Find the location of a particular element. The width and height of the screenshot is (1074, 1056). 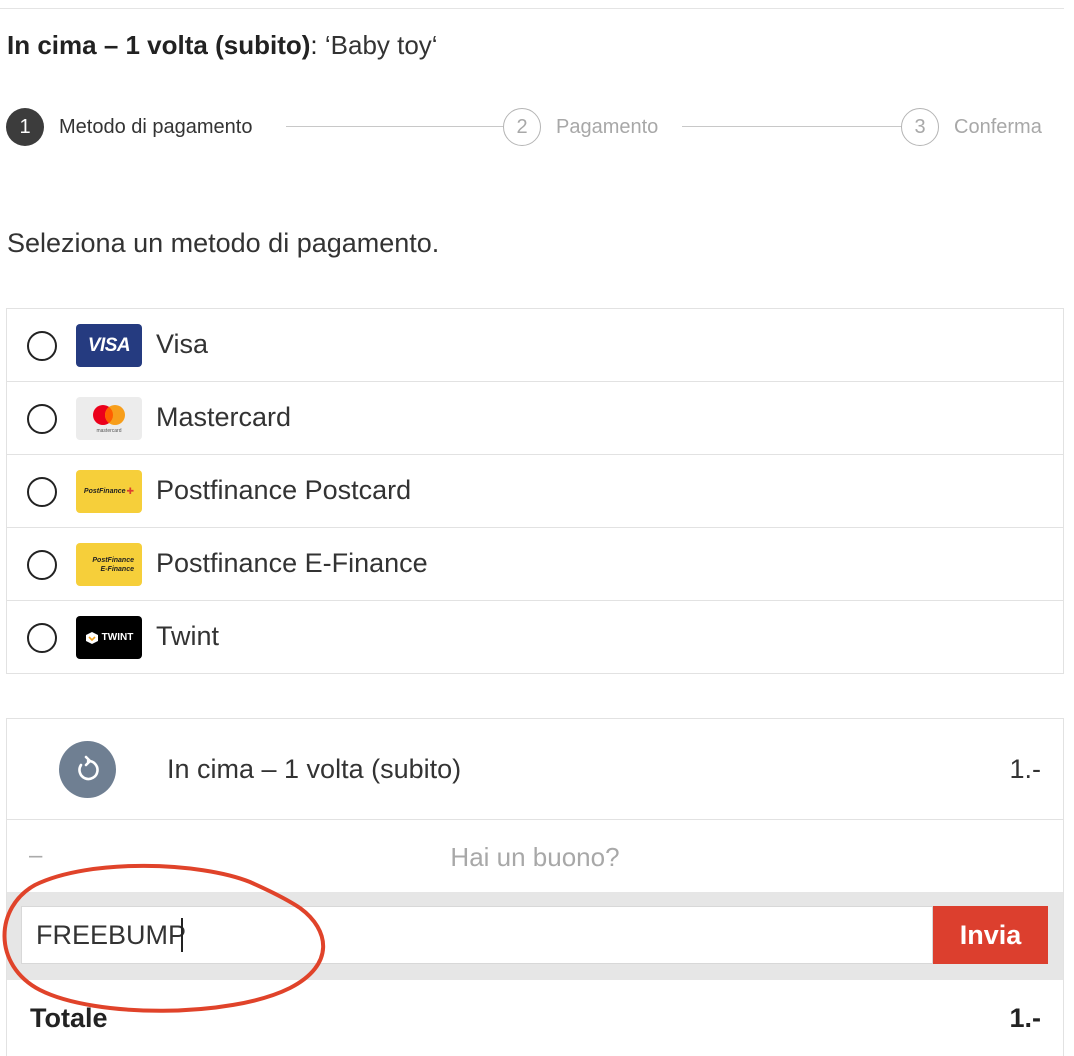

refresh-arrow-icon is located at coordinates (87, 769).